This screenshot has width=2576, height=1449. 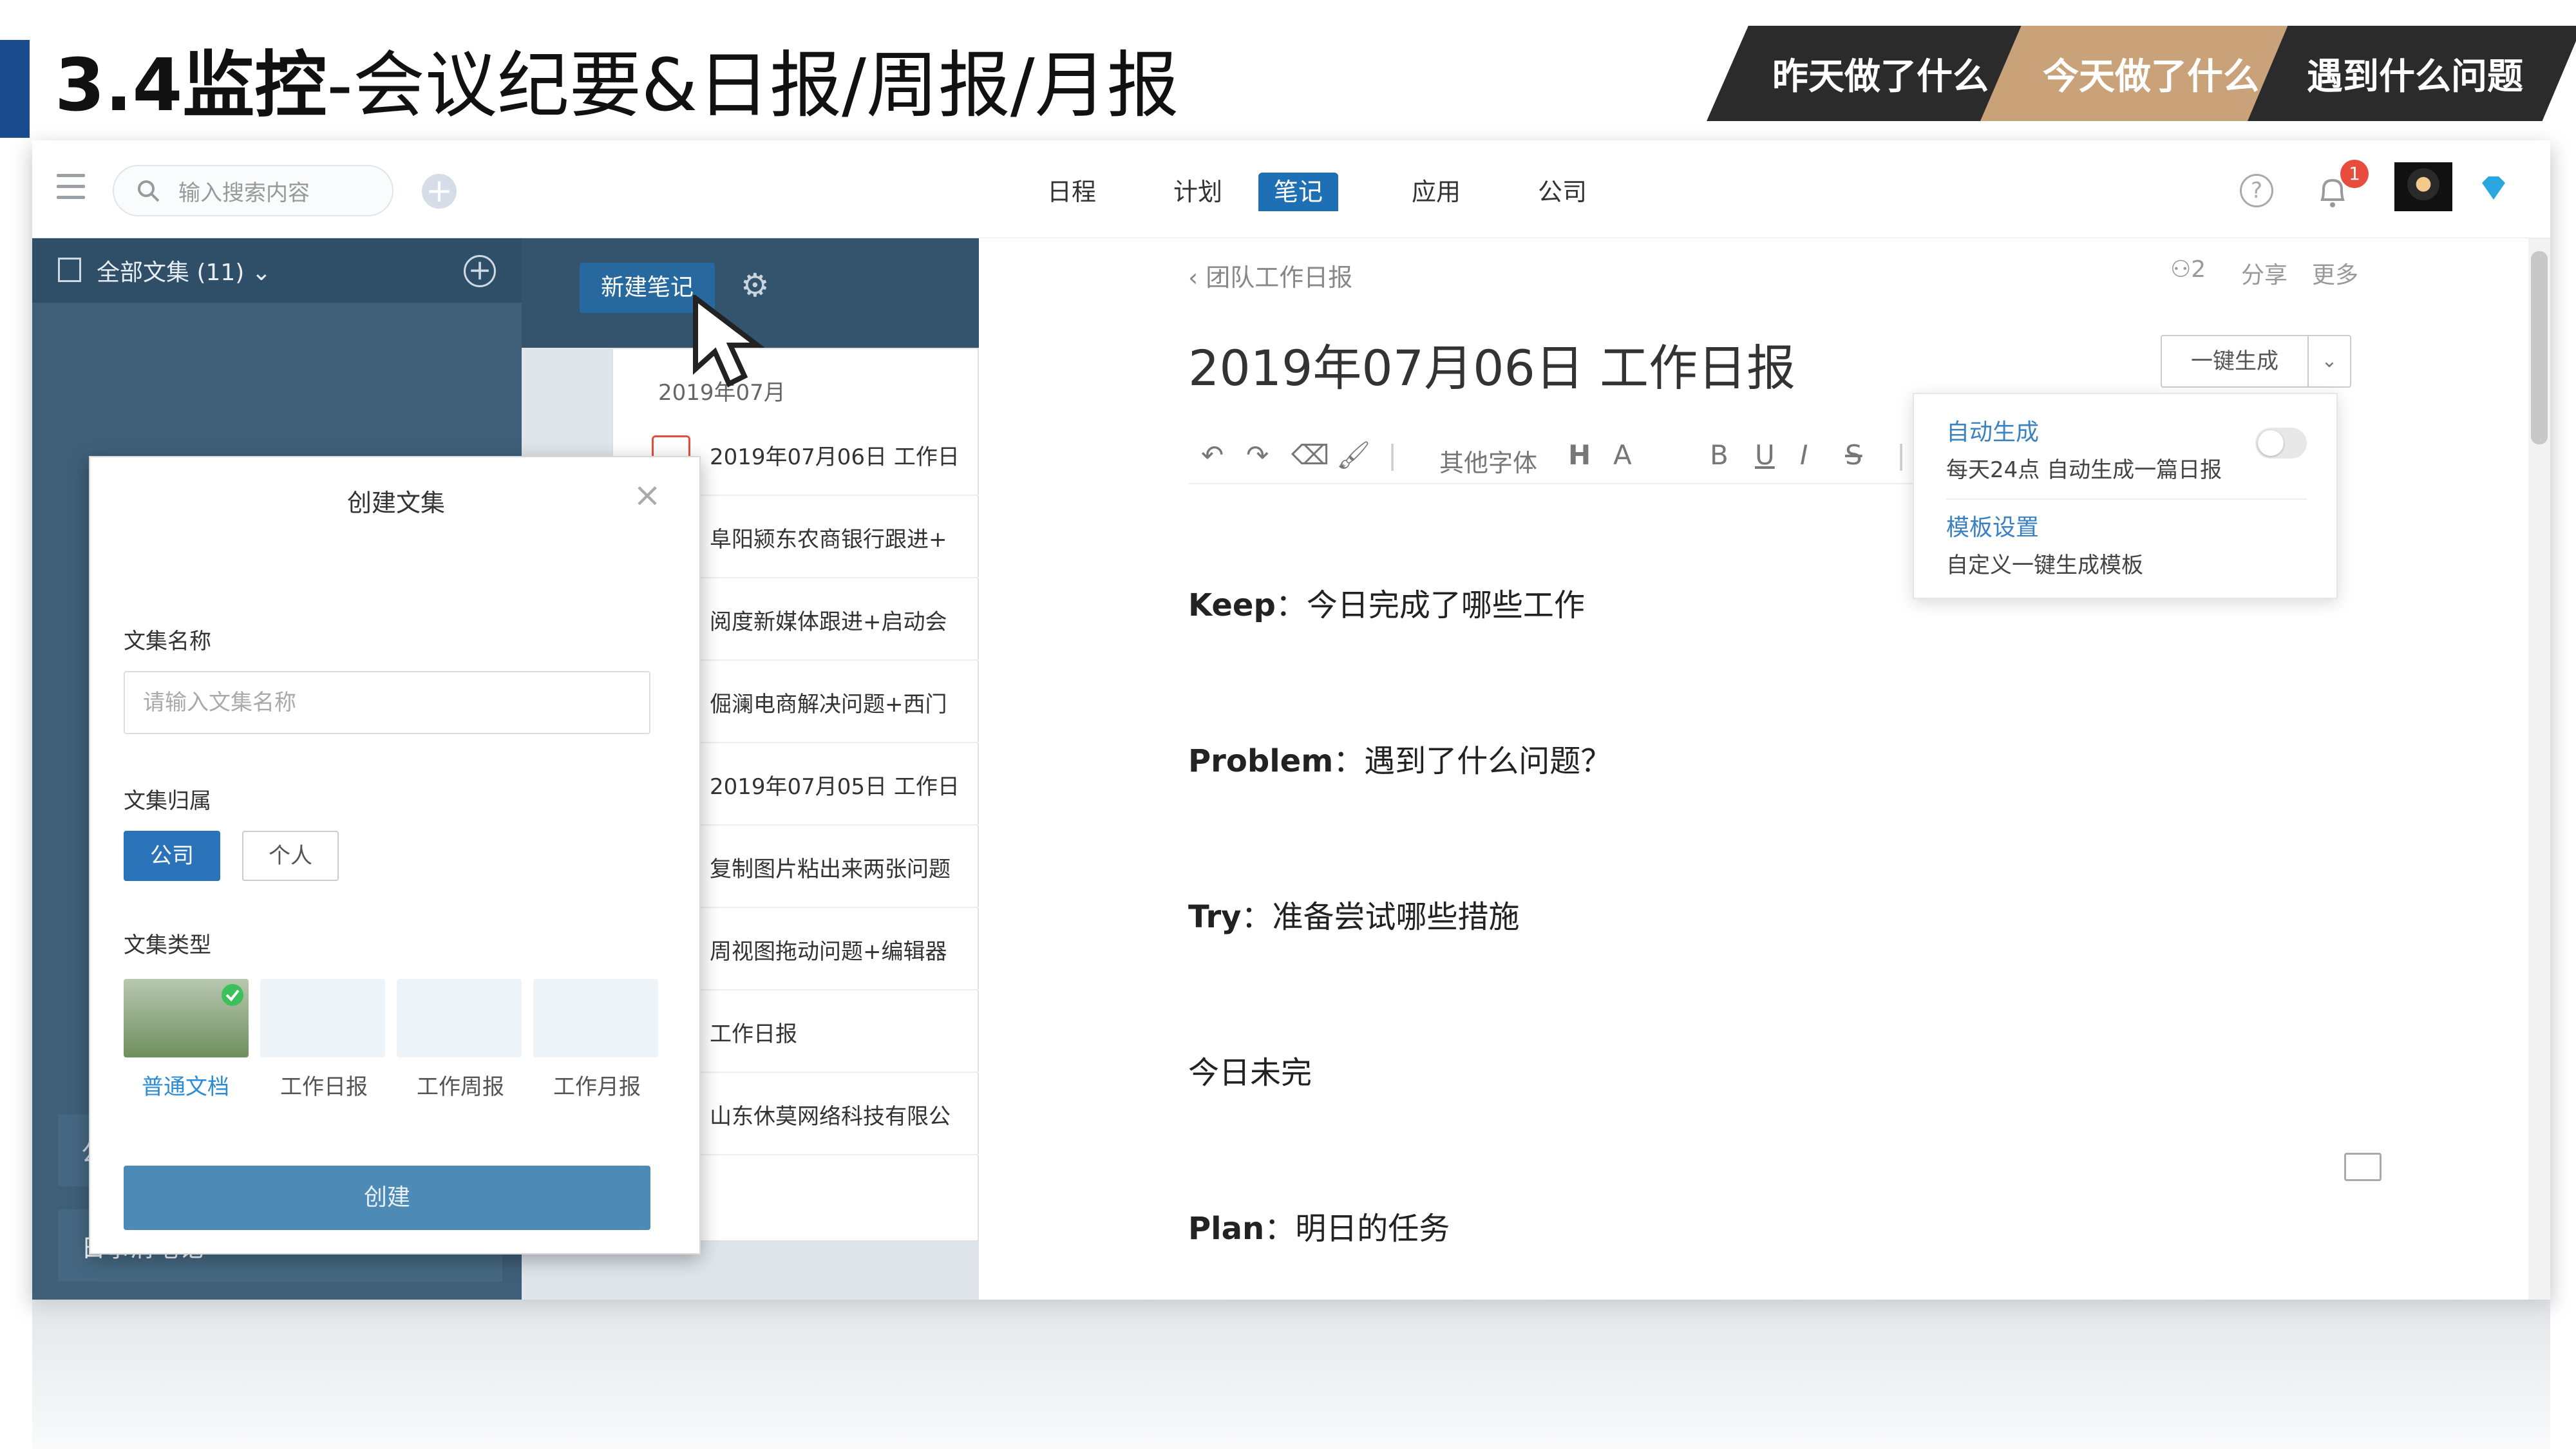 I want to click on type-label-daily: 工作日报, so click(x=324, y=1085).